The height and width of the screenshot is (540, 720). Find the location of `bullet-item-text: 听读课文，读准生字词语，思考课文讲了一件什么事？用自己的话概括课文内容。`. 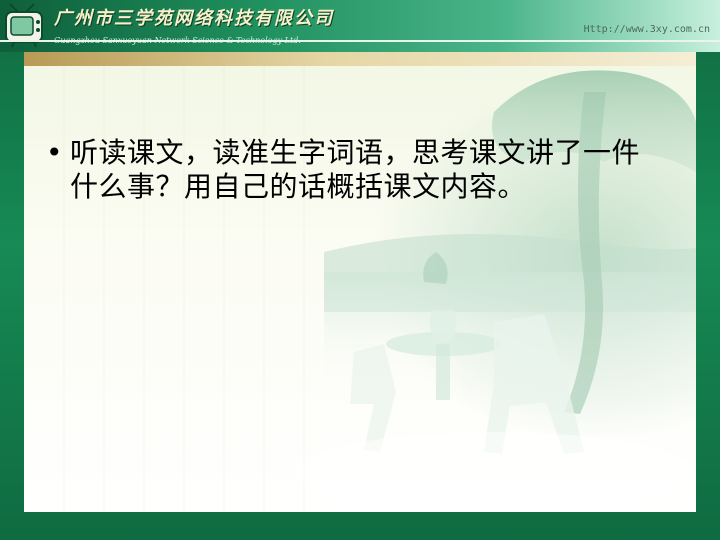

bullet-item-text: 听读课文，读准生字词语，思考课文讲了一件什么事？用自己的话概括课文内容。 is located at coordinates (355, 169).